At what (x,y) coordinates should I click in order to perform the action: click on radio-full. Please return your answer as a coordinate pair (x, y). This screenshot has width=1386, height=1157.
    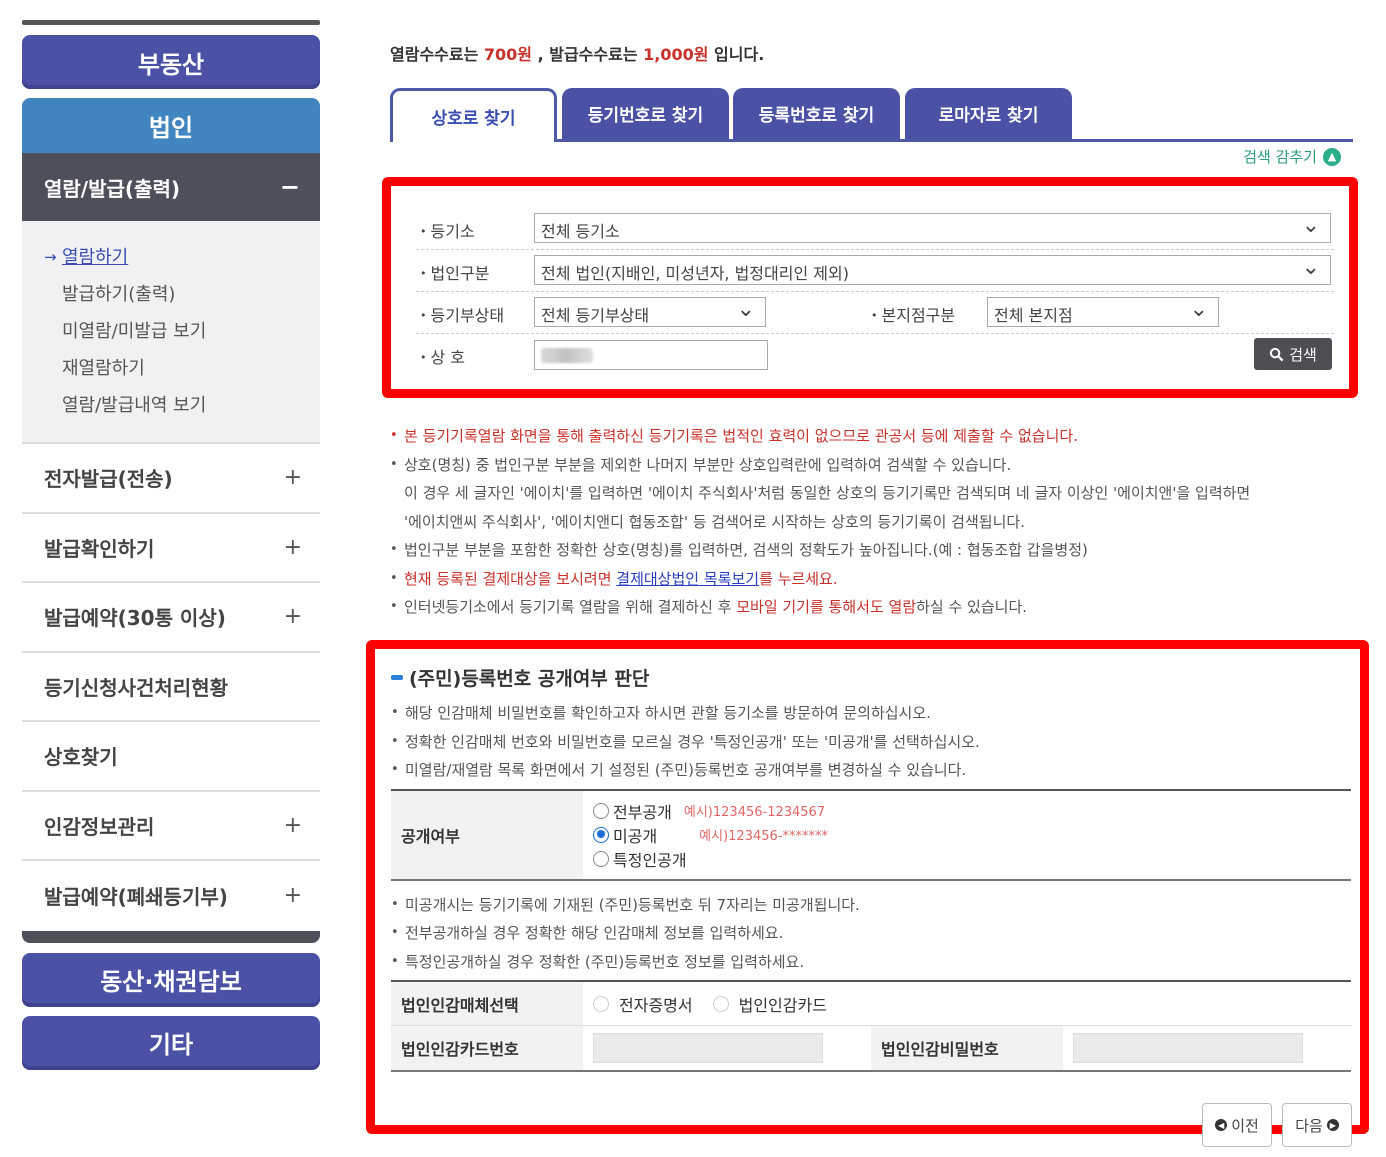
    Looking at the image, I should click on (601, 810).